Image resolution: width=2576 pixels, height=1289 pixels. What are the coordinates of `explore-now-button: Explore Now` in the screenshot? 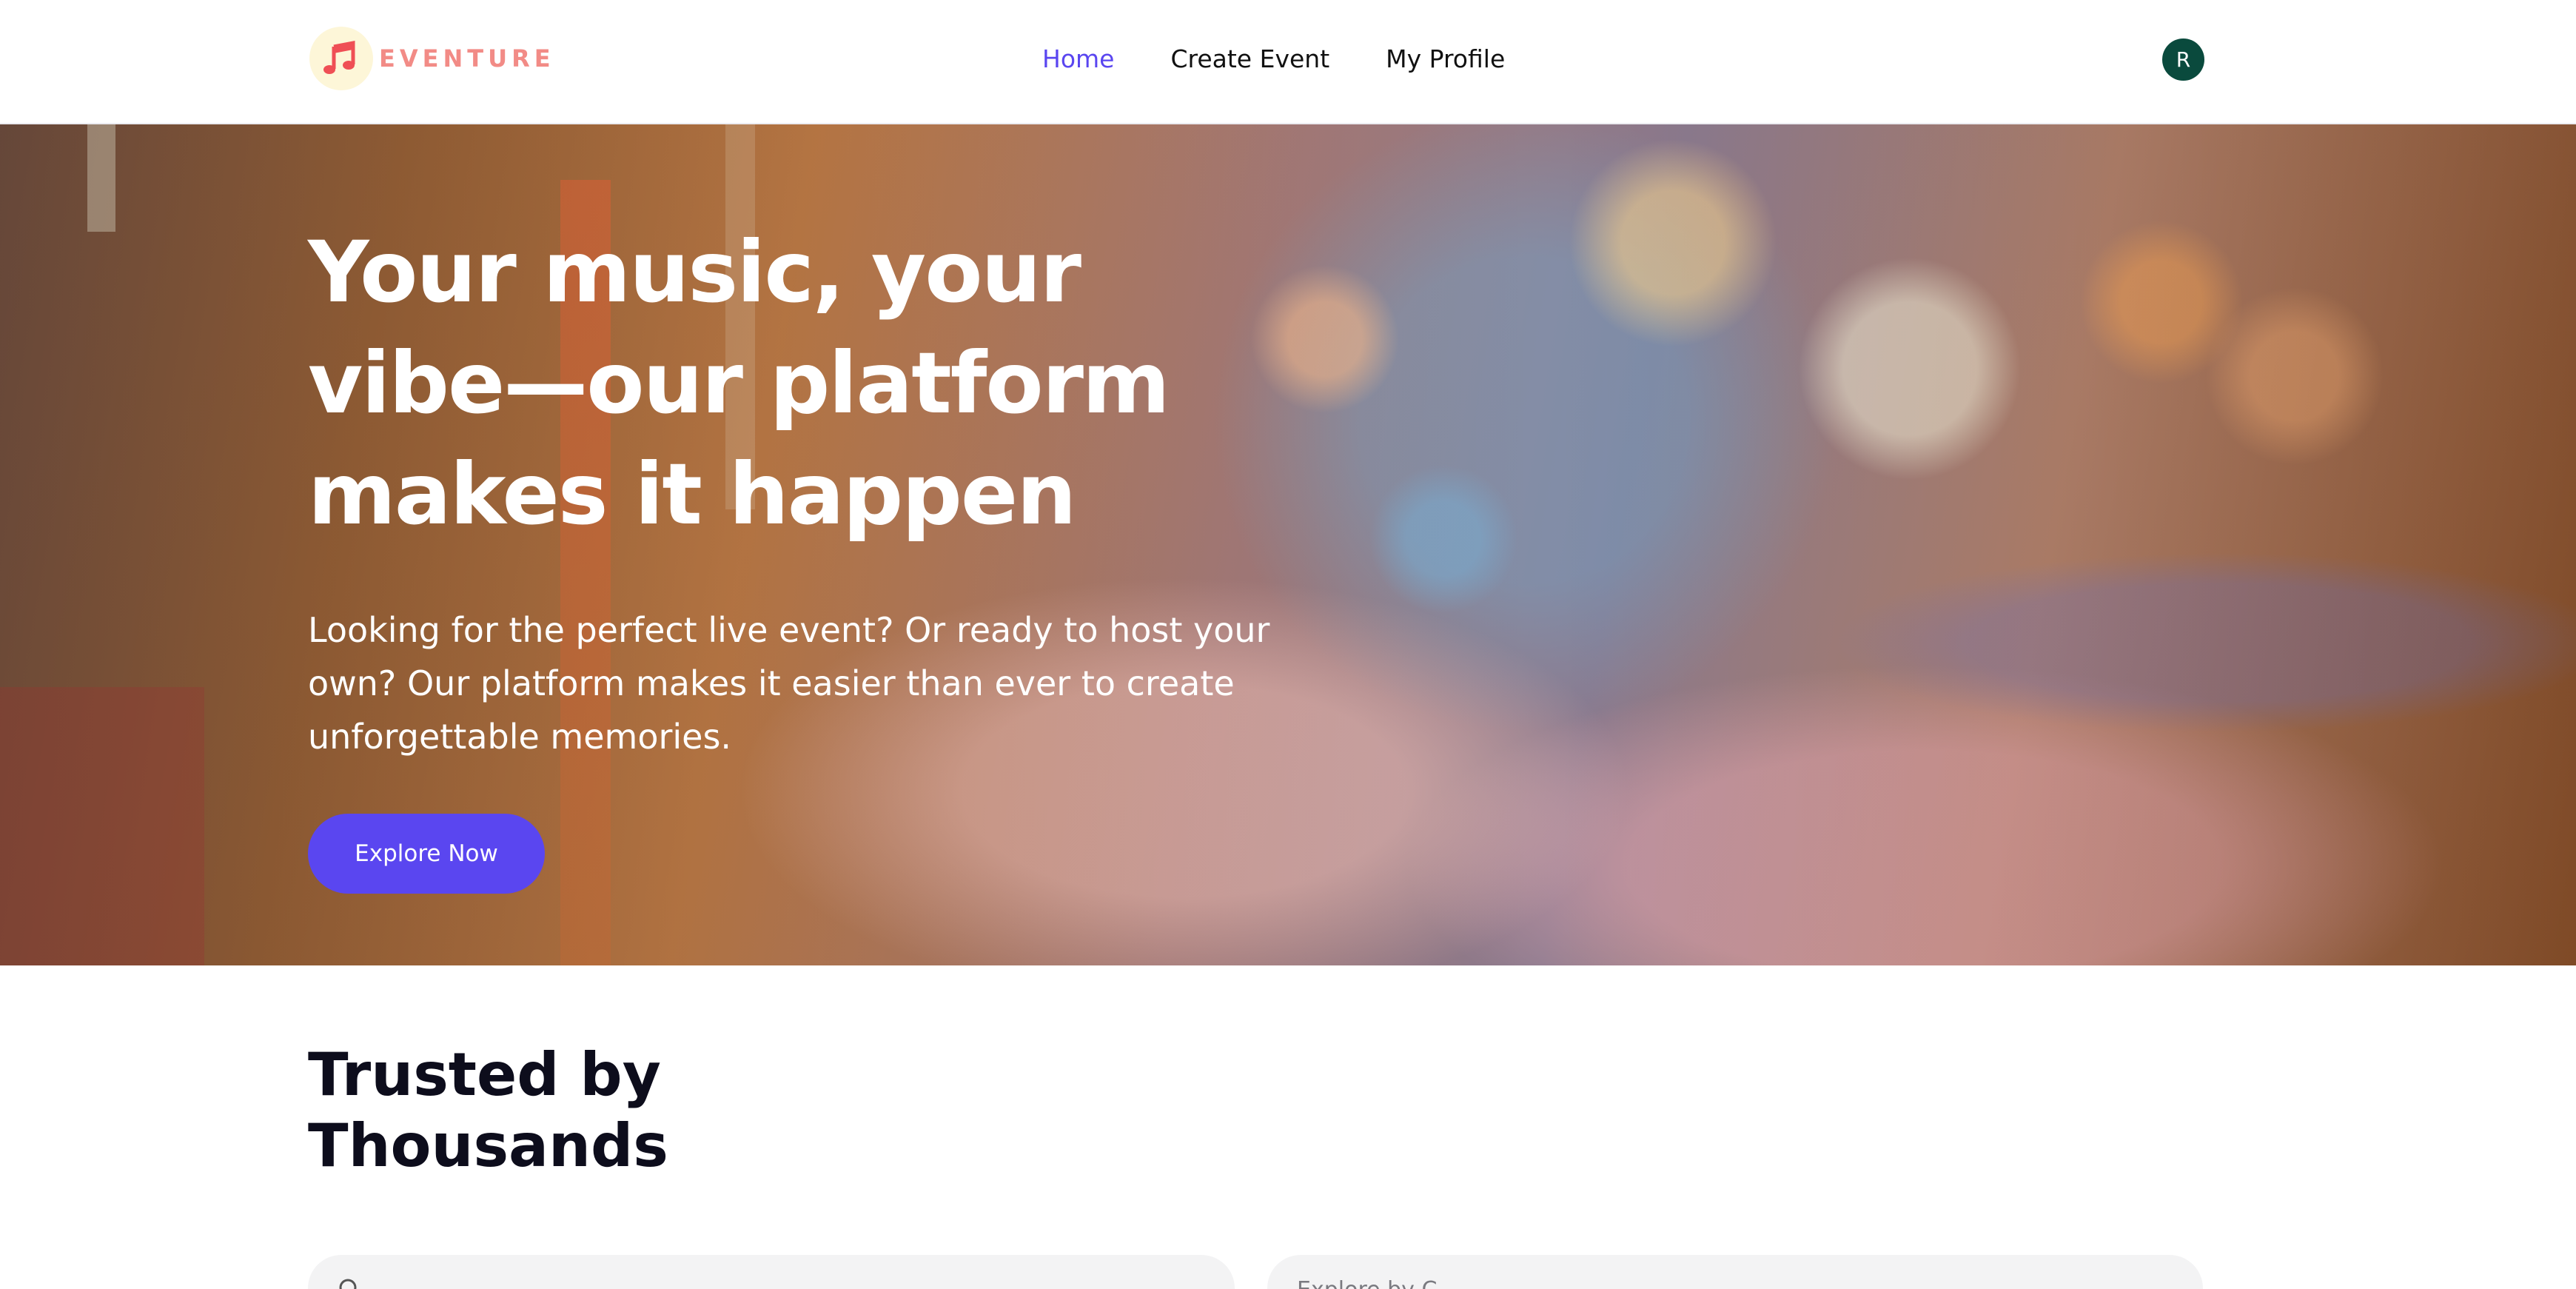 It's located at (426, 854).